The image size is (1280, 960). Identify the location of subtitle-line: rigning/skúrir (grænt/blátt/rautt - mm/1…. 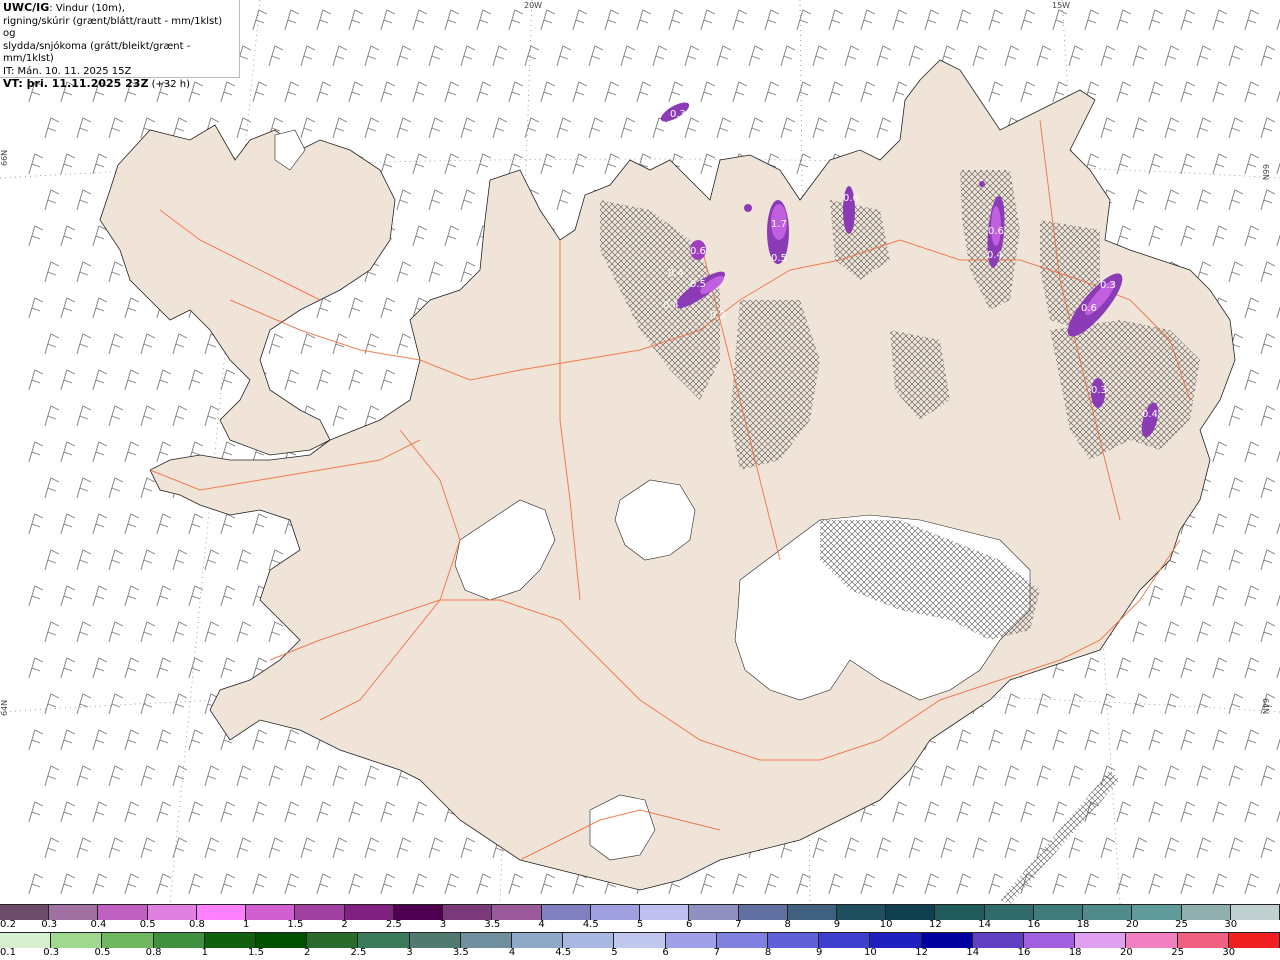
(113, 27).